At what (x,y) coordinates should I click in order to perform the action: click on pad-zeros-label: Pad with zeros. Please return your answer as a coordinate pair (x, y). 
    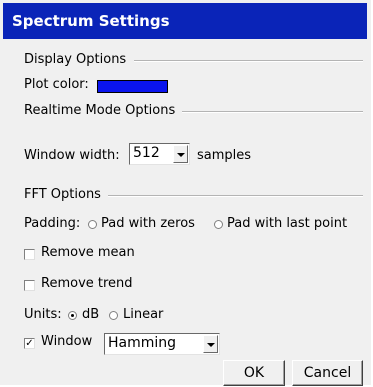
    Looking at the image, I should click on (148, 223).